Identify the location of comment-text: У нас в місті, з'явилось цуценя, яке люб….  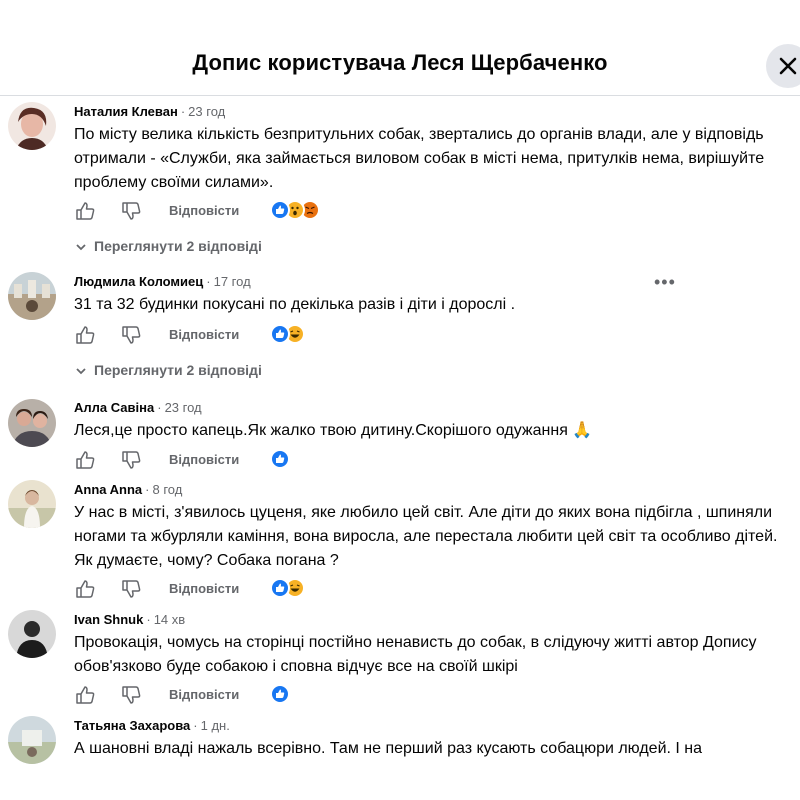
(426, 536).